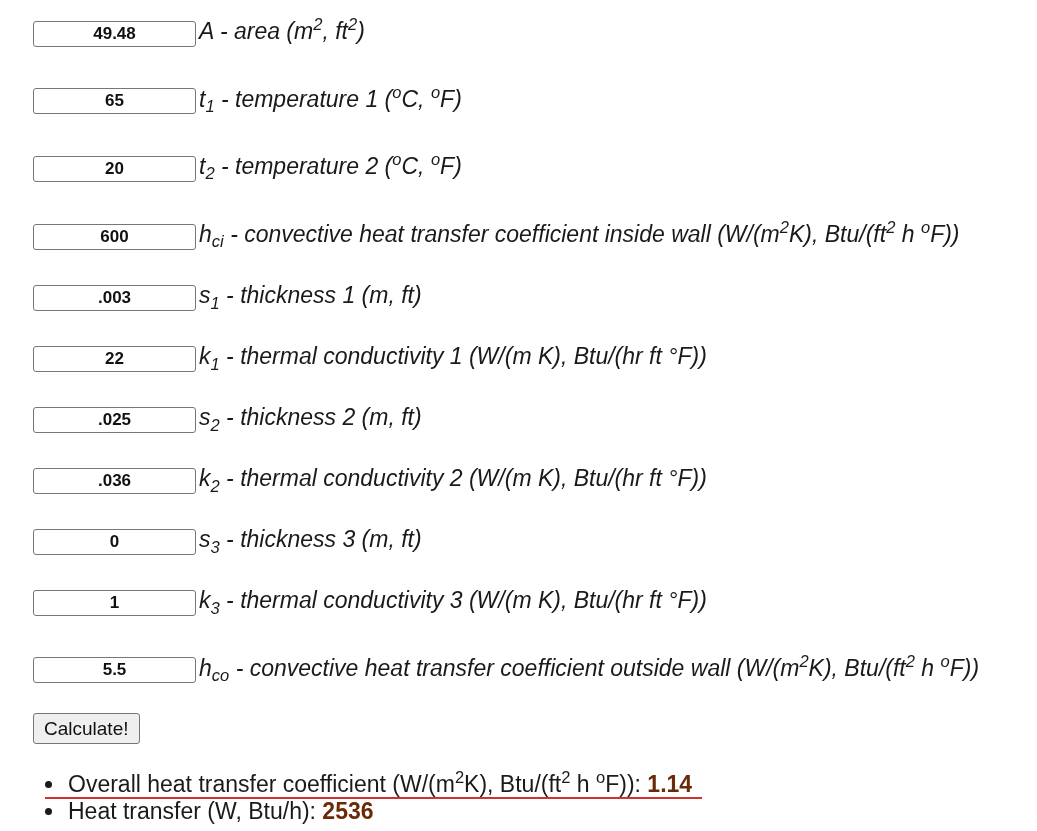 The height and width of the screenshot is (831, 1037). Describe the element at coordinates (114, 419) in the screenshot. I see `input-field: .025` at that location.